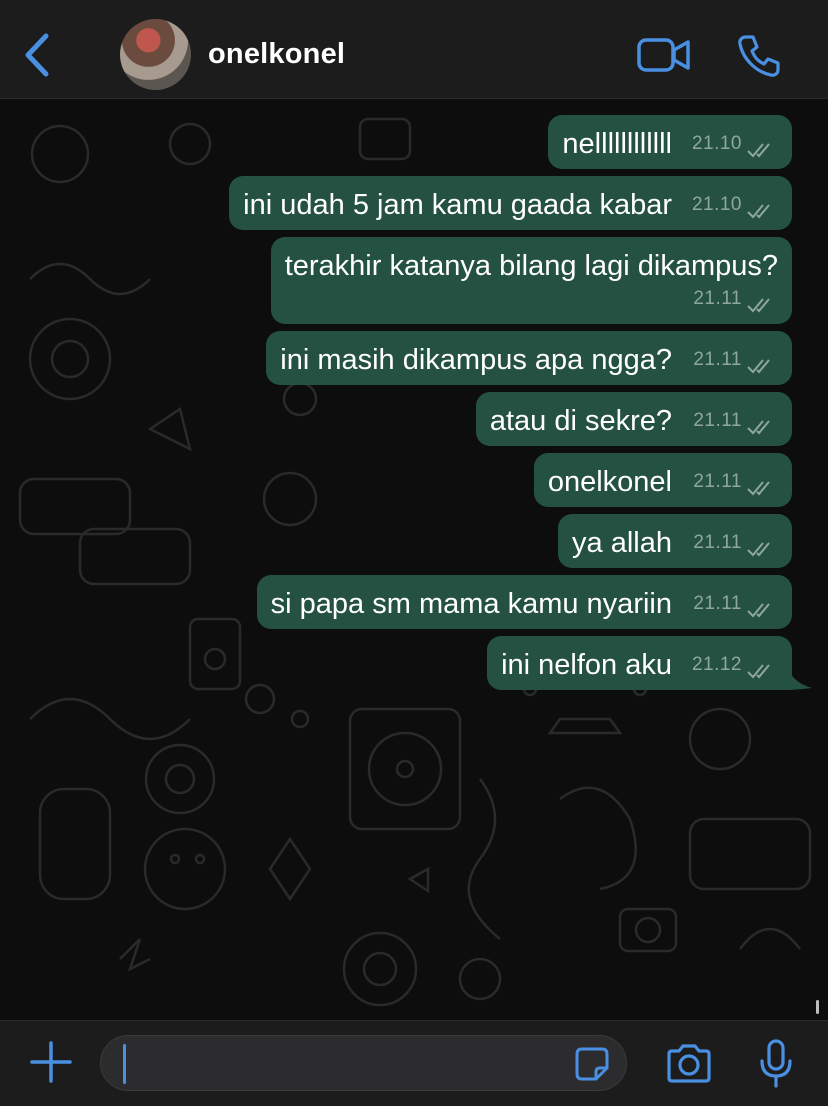 Image resolution: width=828 pixels, height=1106 pixels. What do you see at coordinates (476, 360) in the screenshot?
I see `message-text: ini masih dikampus apa ngga?` at bounding box center [476, 360].